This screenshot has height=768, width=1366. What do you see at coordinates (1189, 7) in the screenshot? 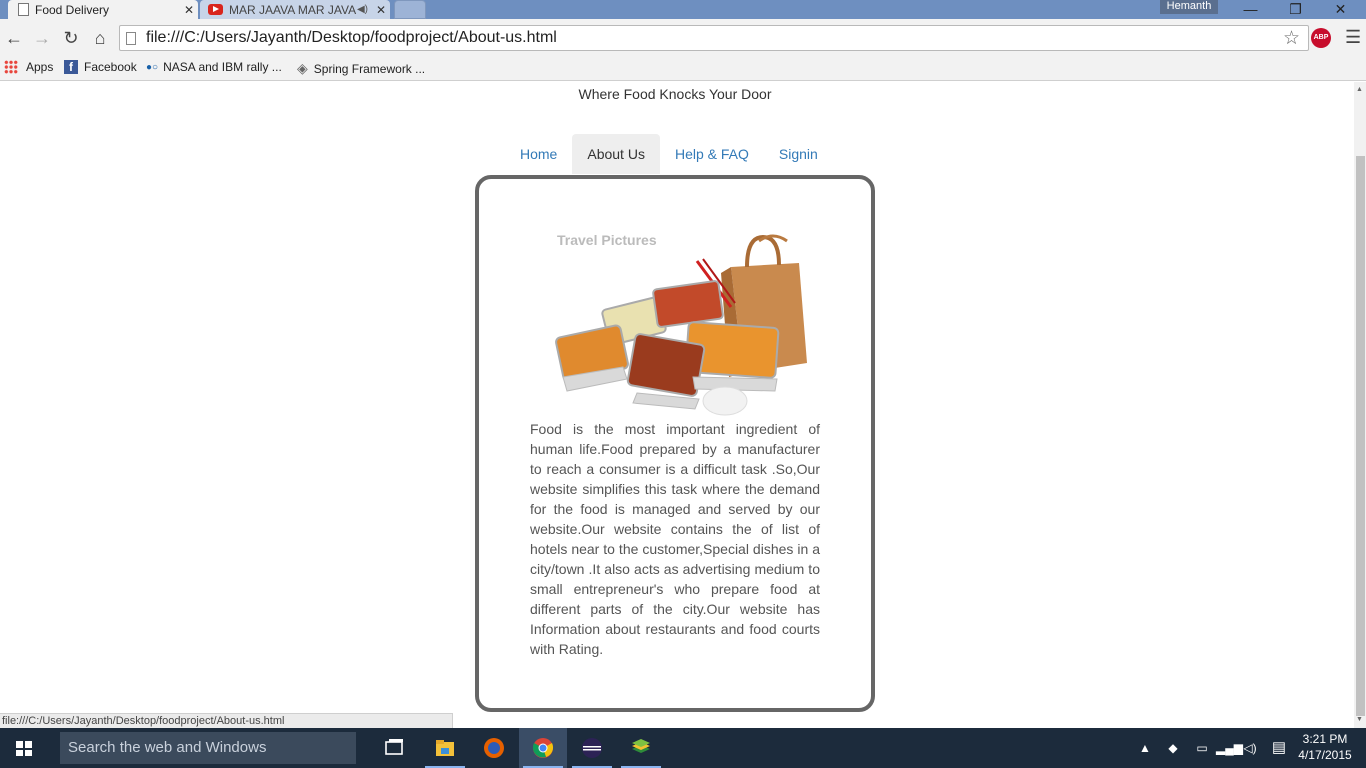
I see `profile-badge: Hemanth` at bounding box center [1189, 7].